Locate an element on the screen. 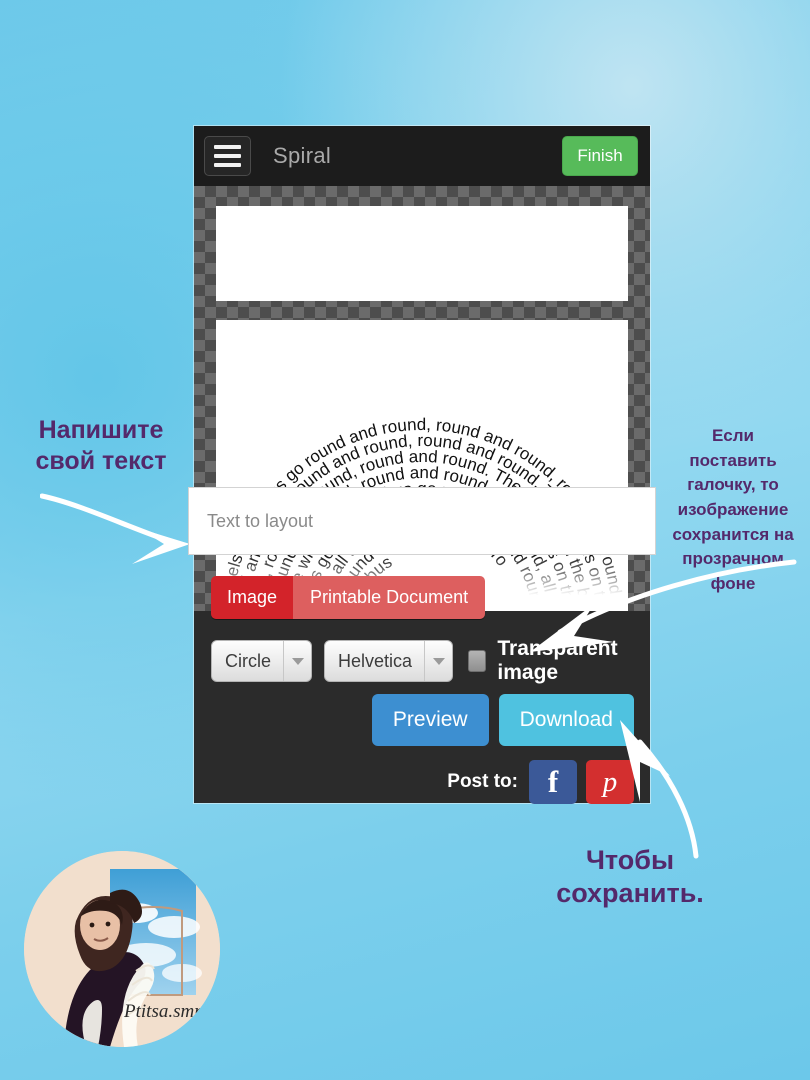 The image size is (810, 1080). font-select: Helvetica is located at coordinates (389, 661).